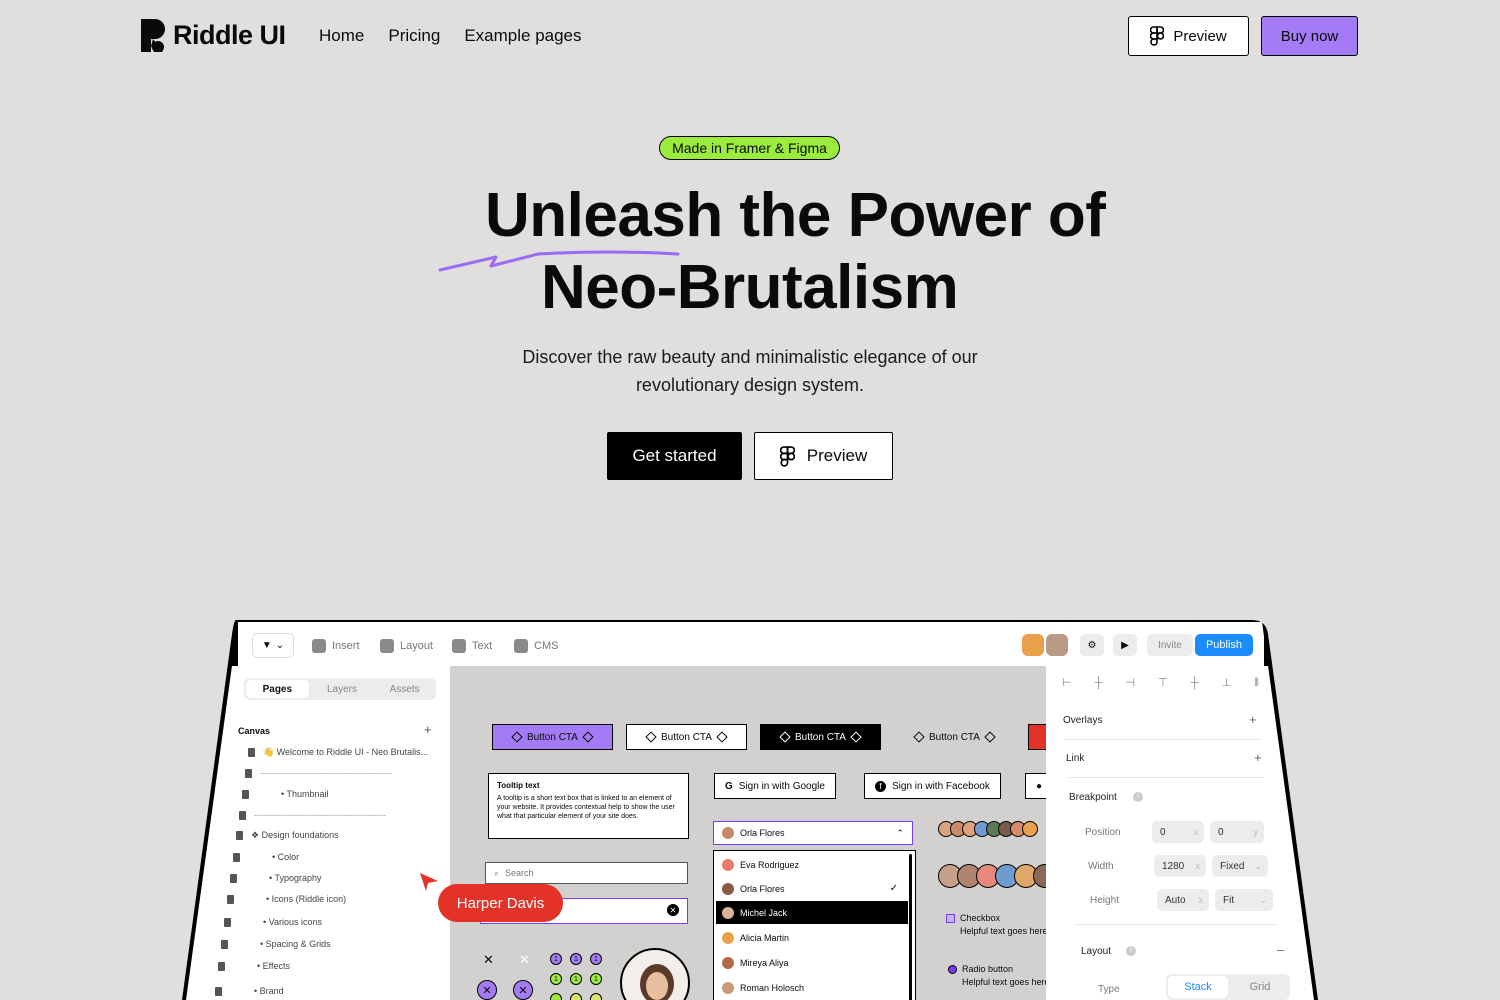 The height and width of the screenshot is (1000, 1500). Describe the element at coordinates (812, 937) in the screenshot. I see `dropdown-item: Alicia Martin` at that location.